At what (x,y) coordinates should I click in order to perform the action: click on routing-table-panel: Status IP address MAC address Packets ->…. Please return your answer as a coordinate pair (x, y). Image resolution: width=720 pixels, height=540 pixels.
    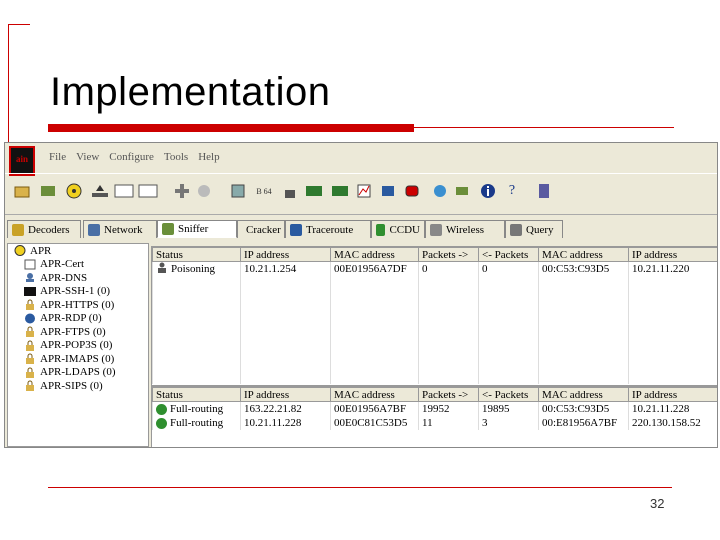
    Looking at the image, I should click on (434, 416).